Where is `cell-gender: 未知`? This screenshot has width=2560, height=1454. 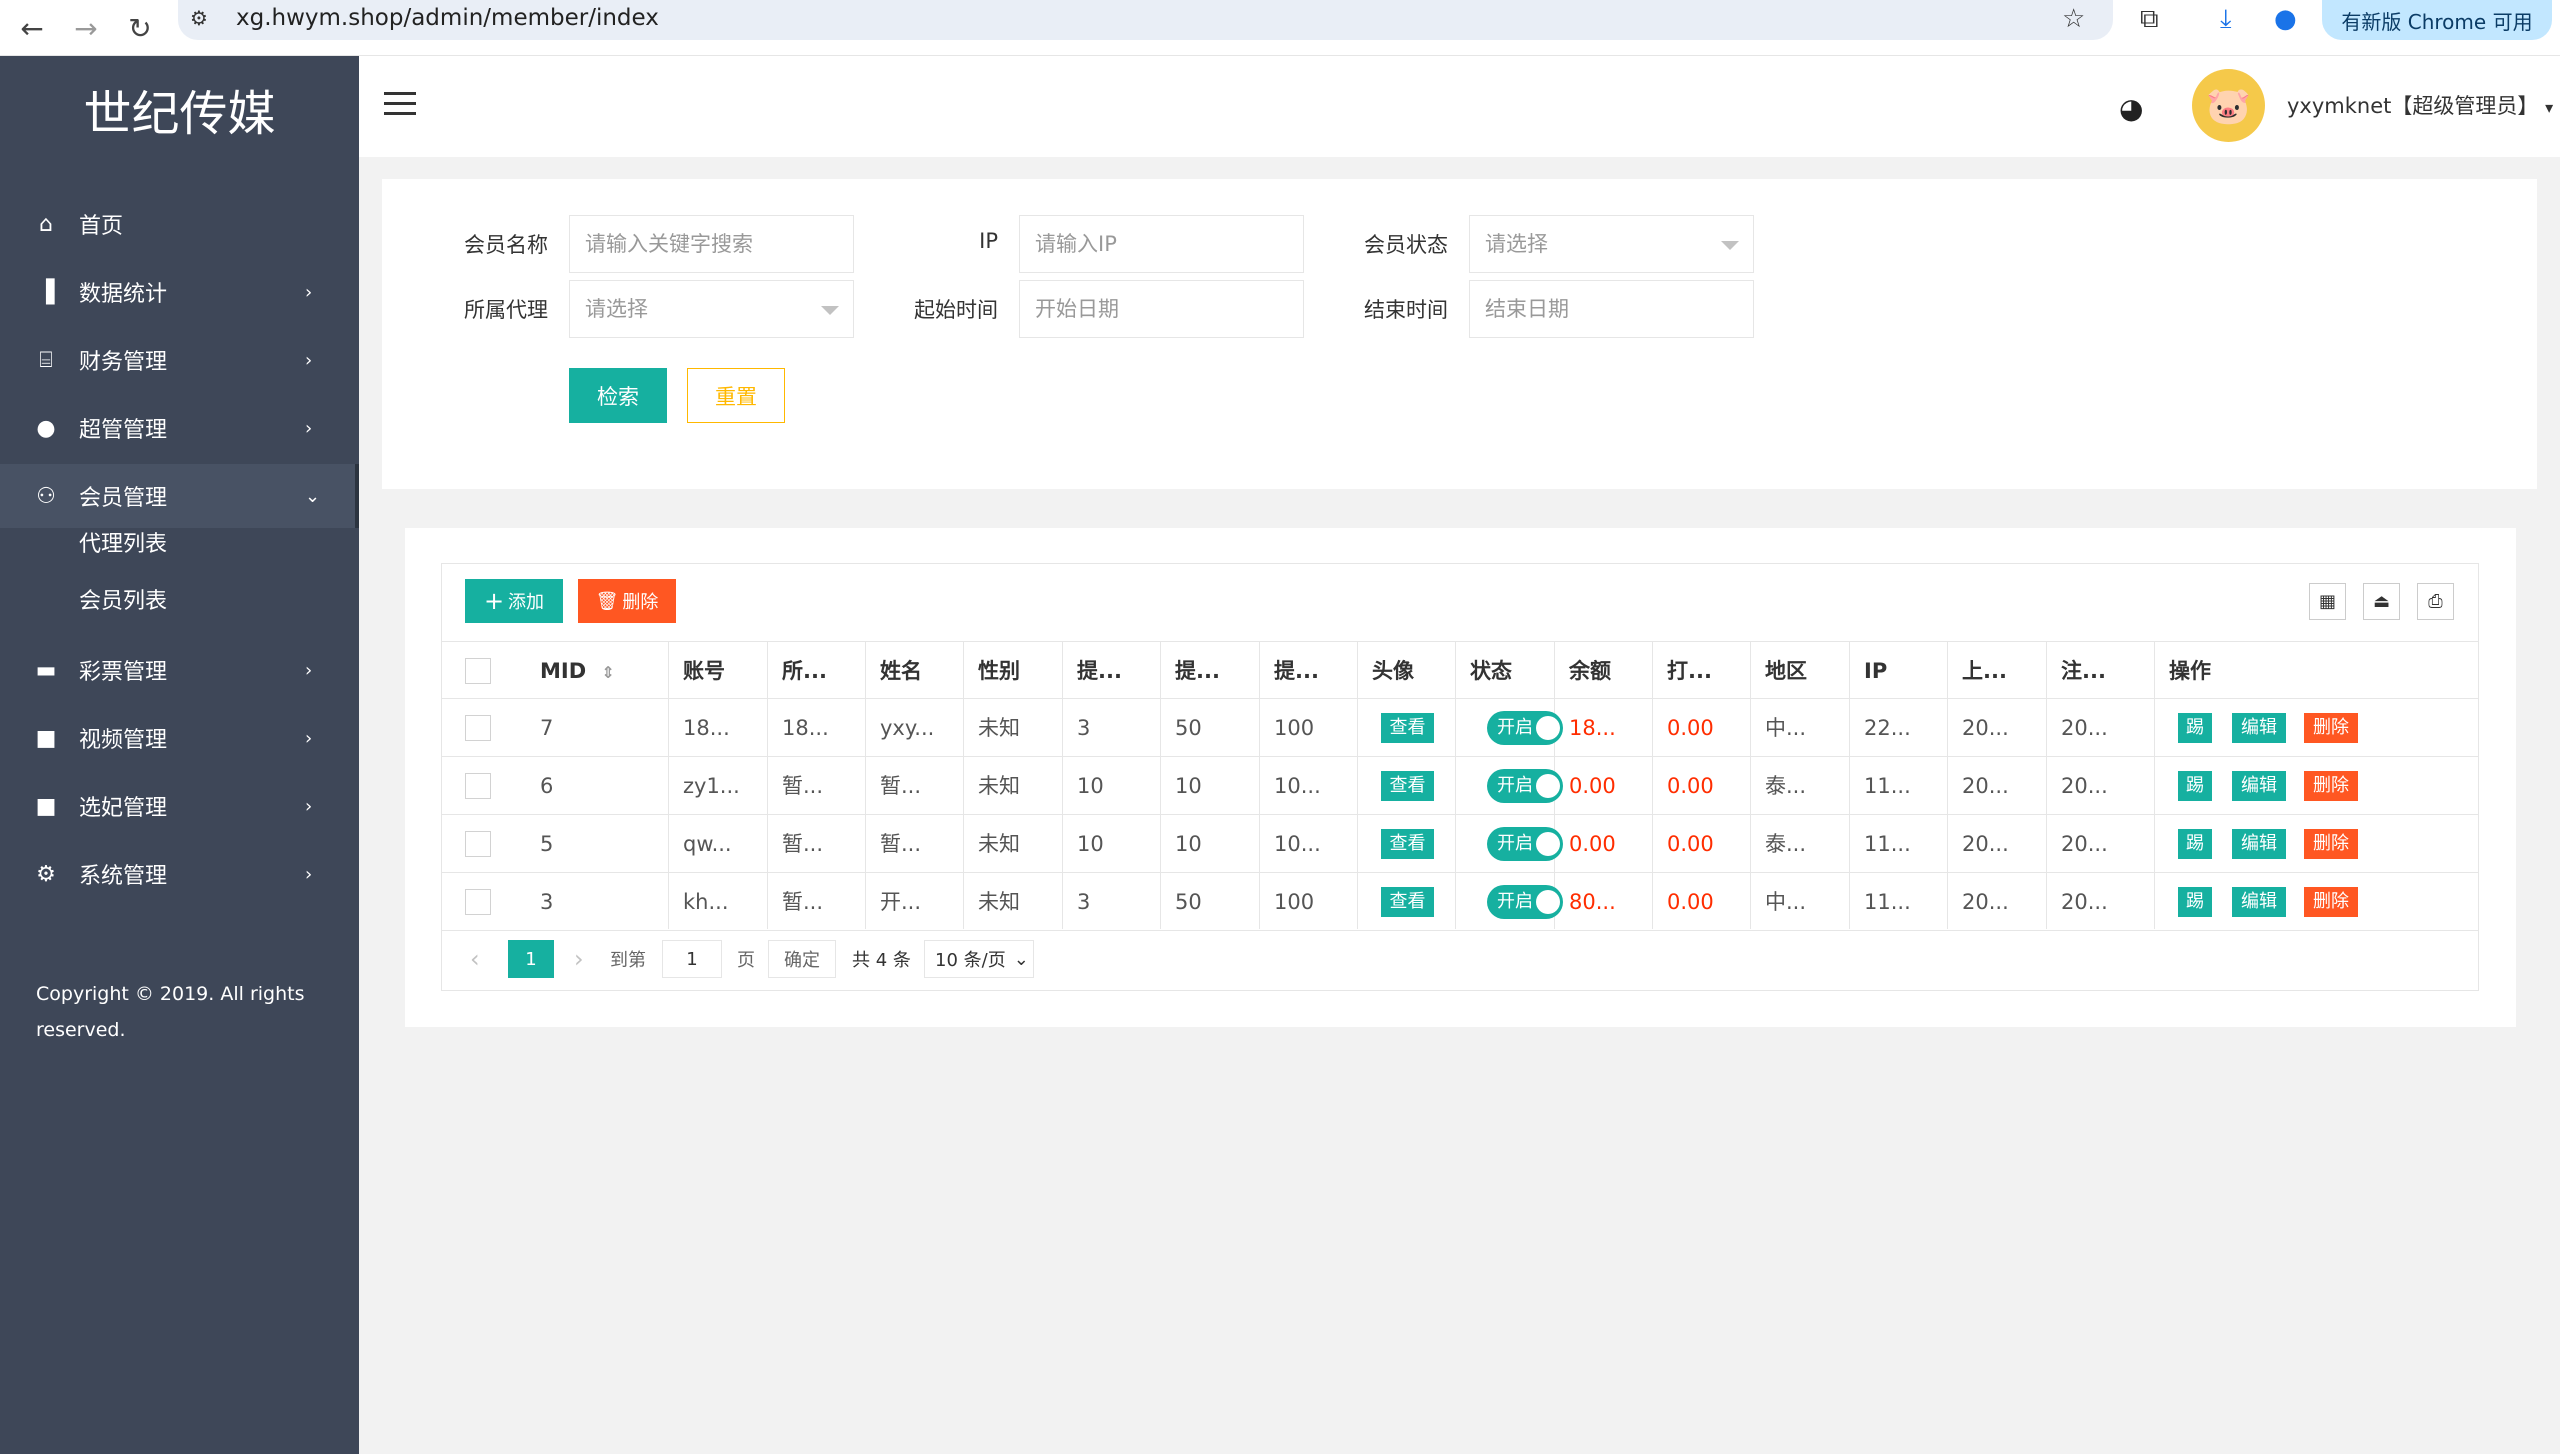 cell-gender: 未知 is located at coordinates (999, 902).